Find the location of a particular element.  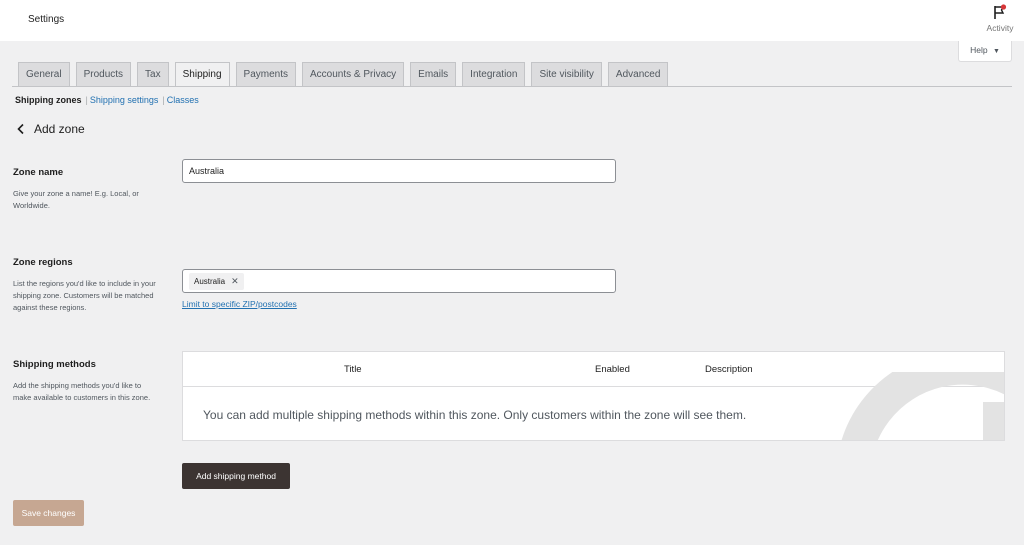

subnav-shipping-zones: Shipping zones is located at coordinates (48, 100).